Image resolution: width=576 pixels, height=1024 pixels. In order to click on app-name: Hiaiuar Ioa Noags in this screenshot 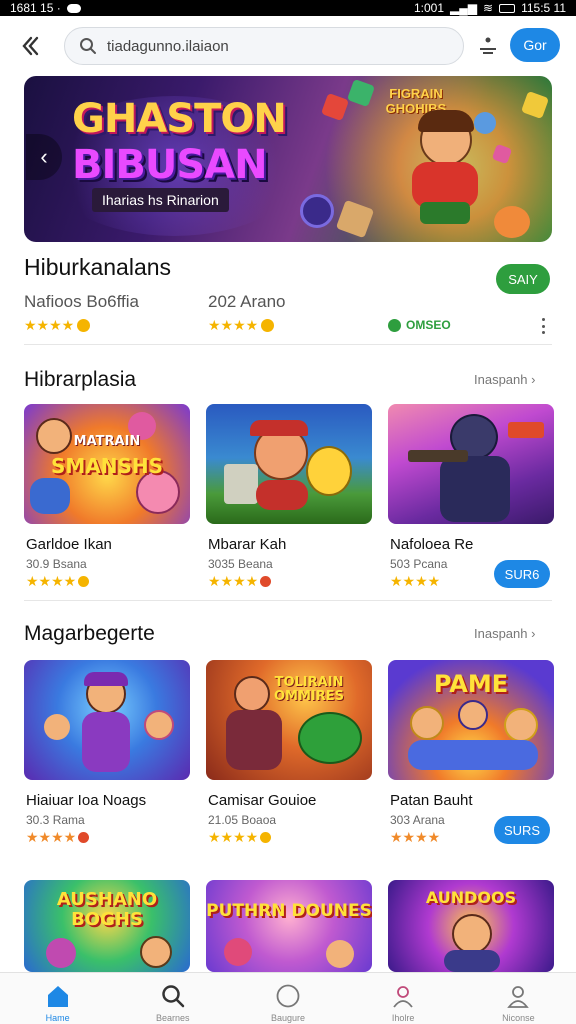, I will do `click(86, 800)`.